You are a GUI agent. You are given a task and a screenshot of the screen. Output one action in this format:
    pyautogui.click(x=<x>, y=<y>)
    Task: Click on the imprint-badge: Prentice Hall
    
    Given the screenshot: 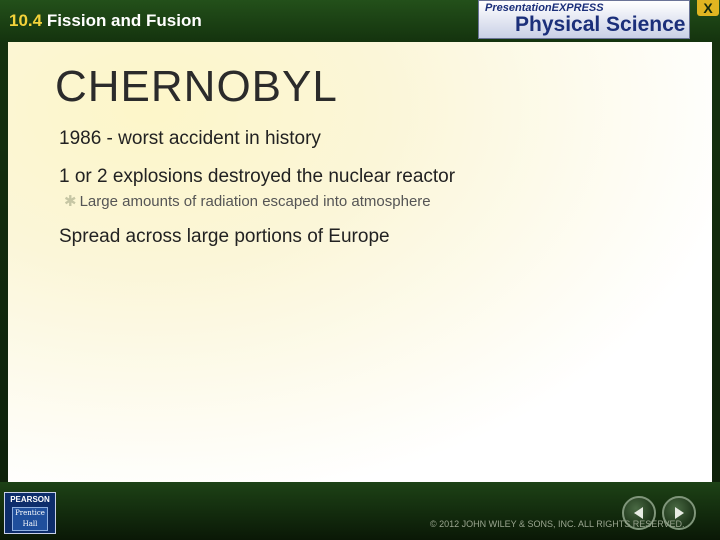 What is the action you would take?
    pyautogui.click(x=30, y=519)
    